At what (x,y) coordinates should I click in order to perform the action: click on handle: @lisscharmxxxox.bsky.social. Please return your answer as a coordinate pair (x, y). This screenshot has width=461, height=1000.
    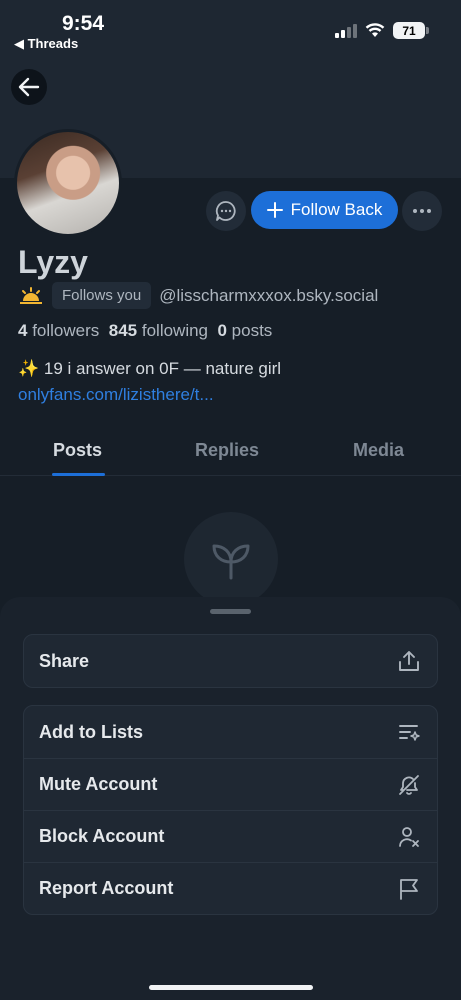
    Looking at the image, I should click on (269, 295).